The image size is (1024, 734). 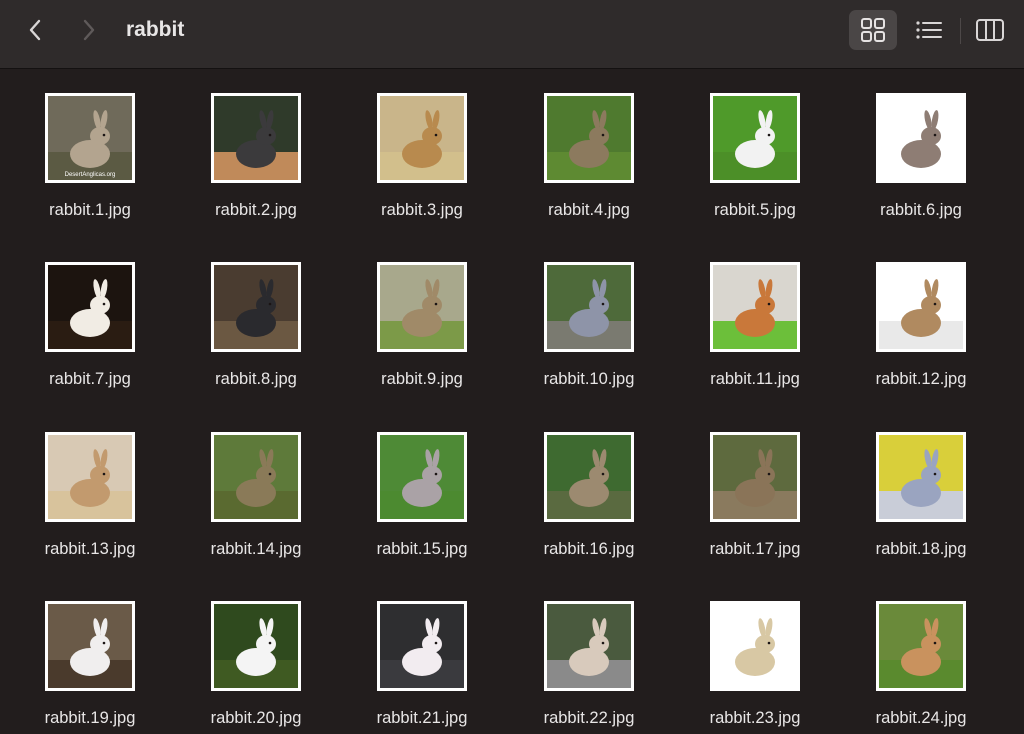 What do you see at coordinates (589, 210) in the screenshot?
I see `file-name-label: rabbit.4.jpg` at bounding box center [589, 210].